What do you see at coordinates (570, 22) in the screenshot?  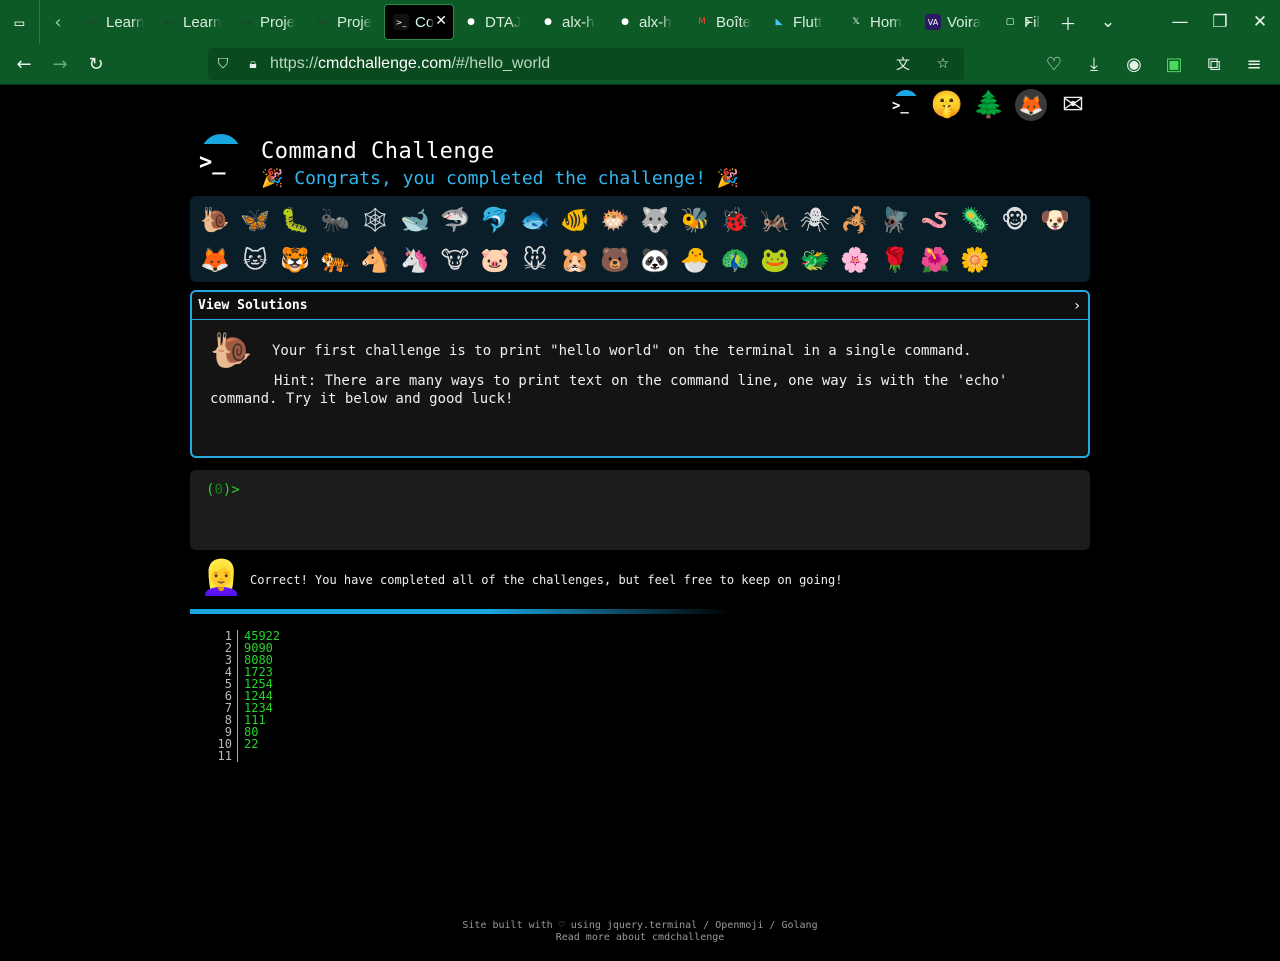 I see `tab-6: ● alx-h` at bounding box center [570, 22].